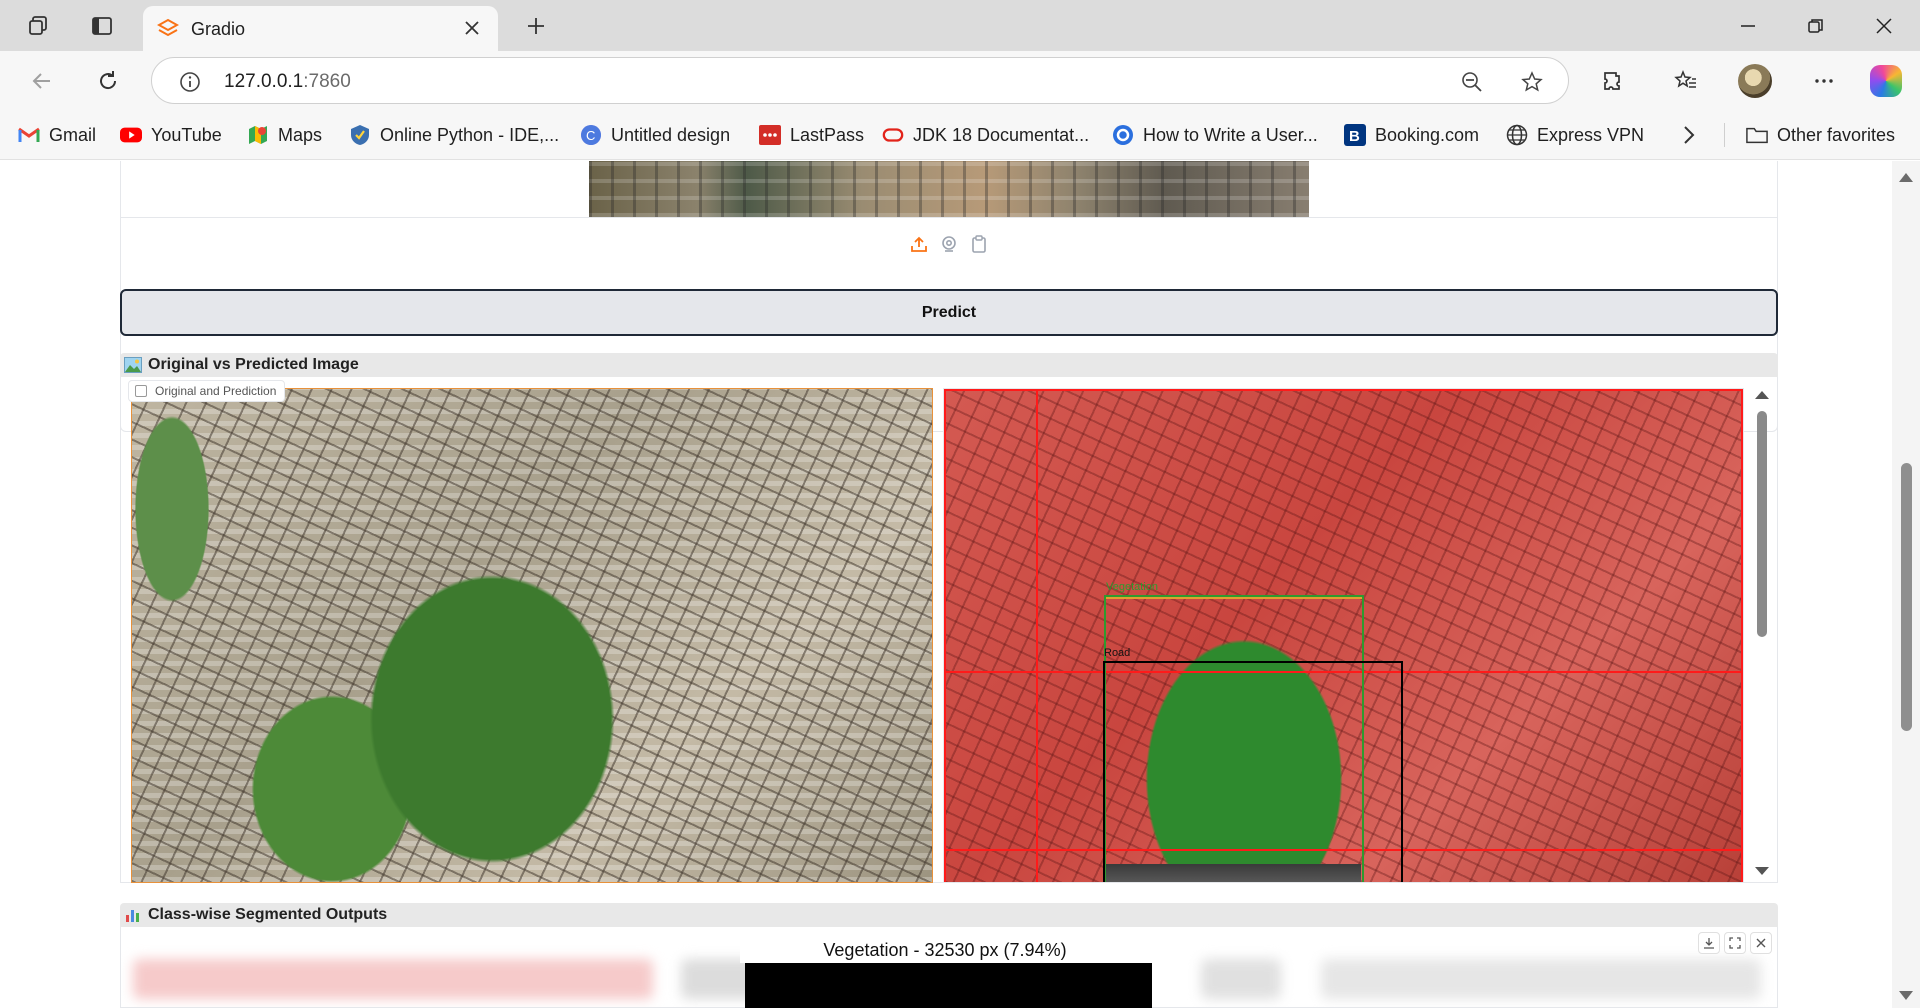 This screenshot has width=1920, height=1008. Describe the element at coordinates (1824, 81) in the screenshot. I see `more-menu-icon` at that location.